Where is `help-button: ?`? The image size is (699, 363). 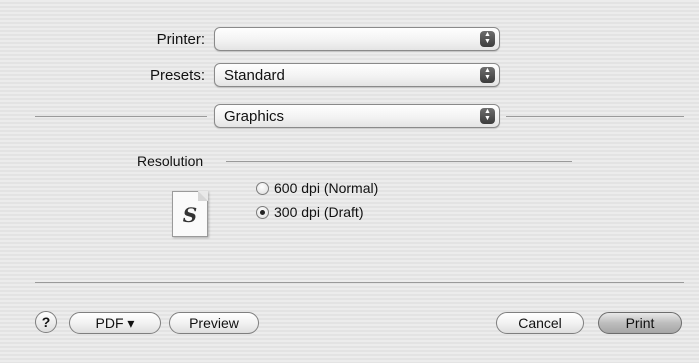 help-button: ? is located at coordinates (46, 322).